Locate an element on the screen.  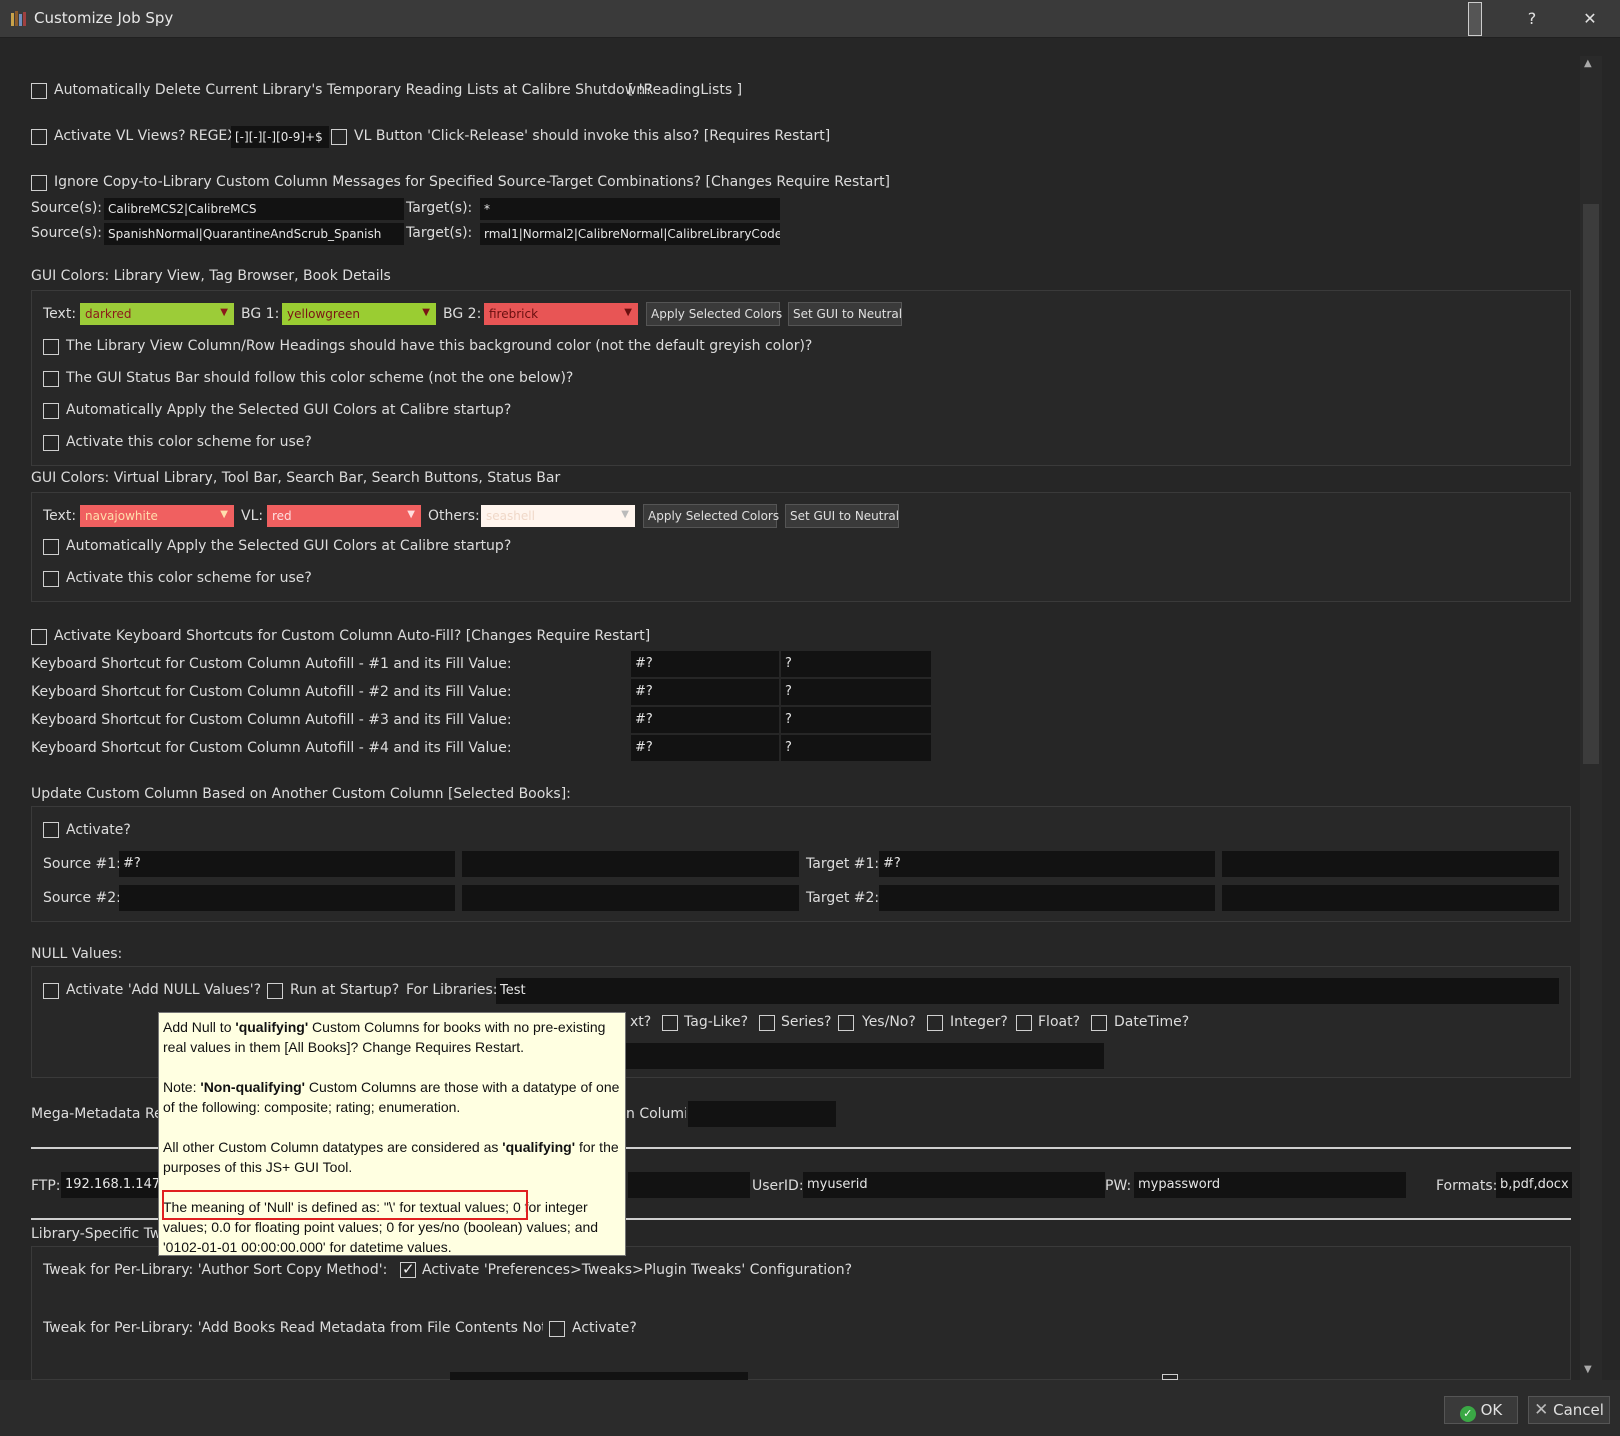
scroll-down-icon: ▼ is located at coordinates (1588, 1369).